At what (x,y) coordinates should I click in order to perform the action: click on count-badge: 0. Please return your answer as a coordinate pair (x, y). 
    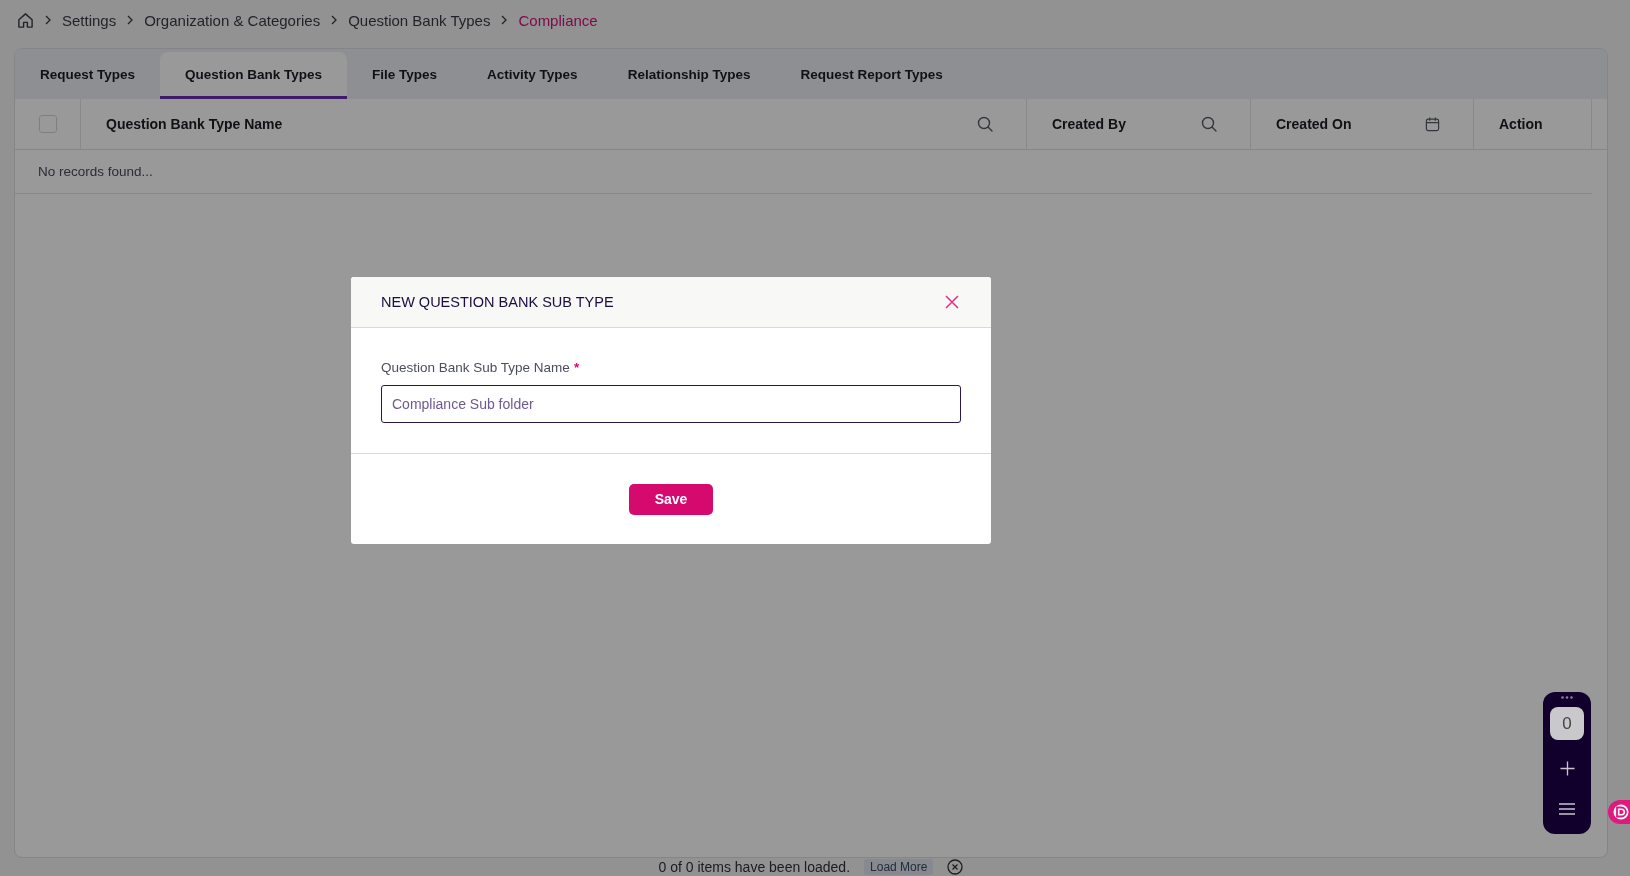
    Looking at the image, I should click on (1567, 723).